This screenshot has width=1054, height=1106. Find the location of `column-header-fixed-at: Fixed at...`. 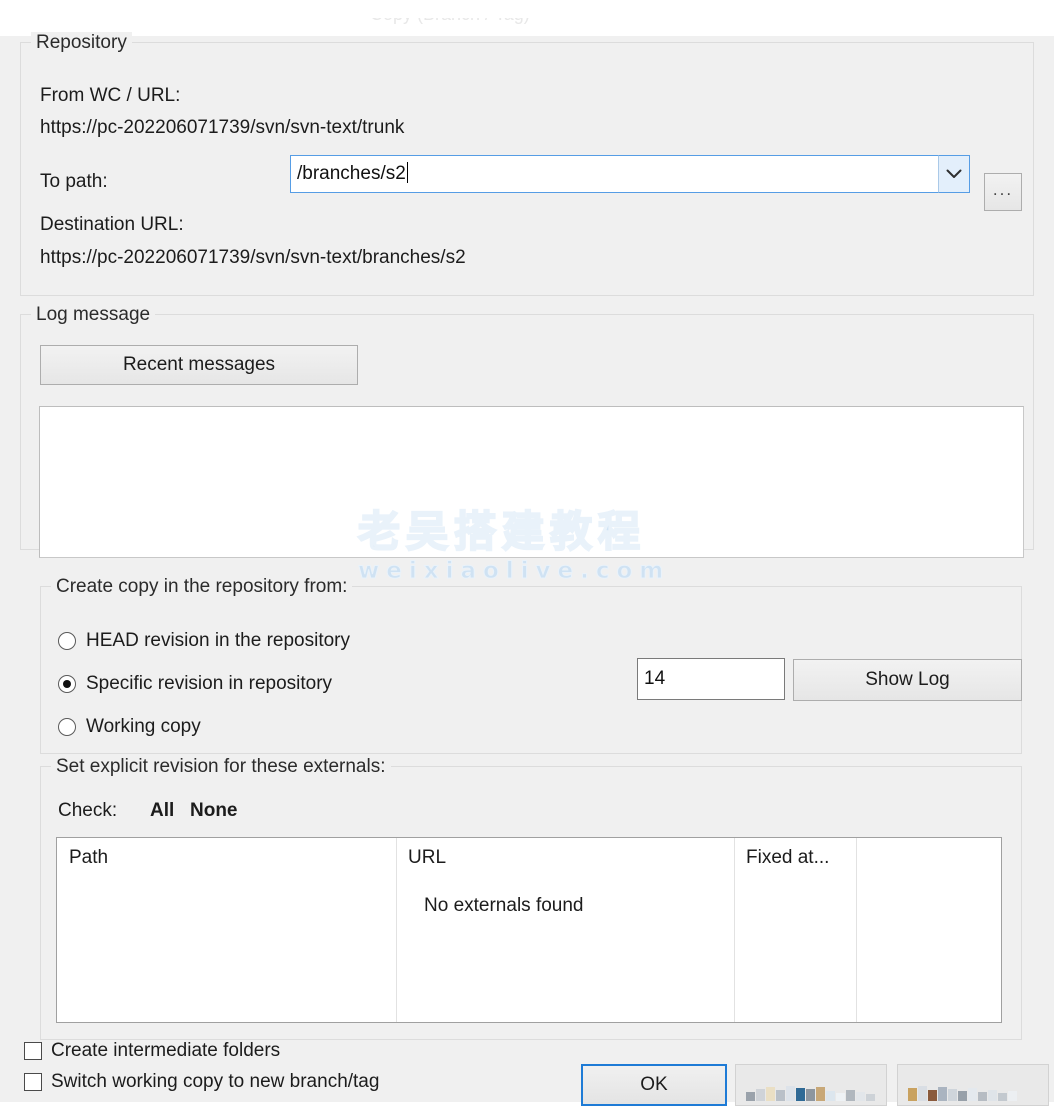

column-header-fixed-at: Fixed at... is located at coordinates (787, 858).